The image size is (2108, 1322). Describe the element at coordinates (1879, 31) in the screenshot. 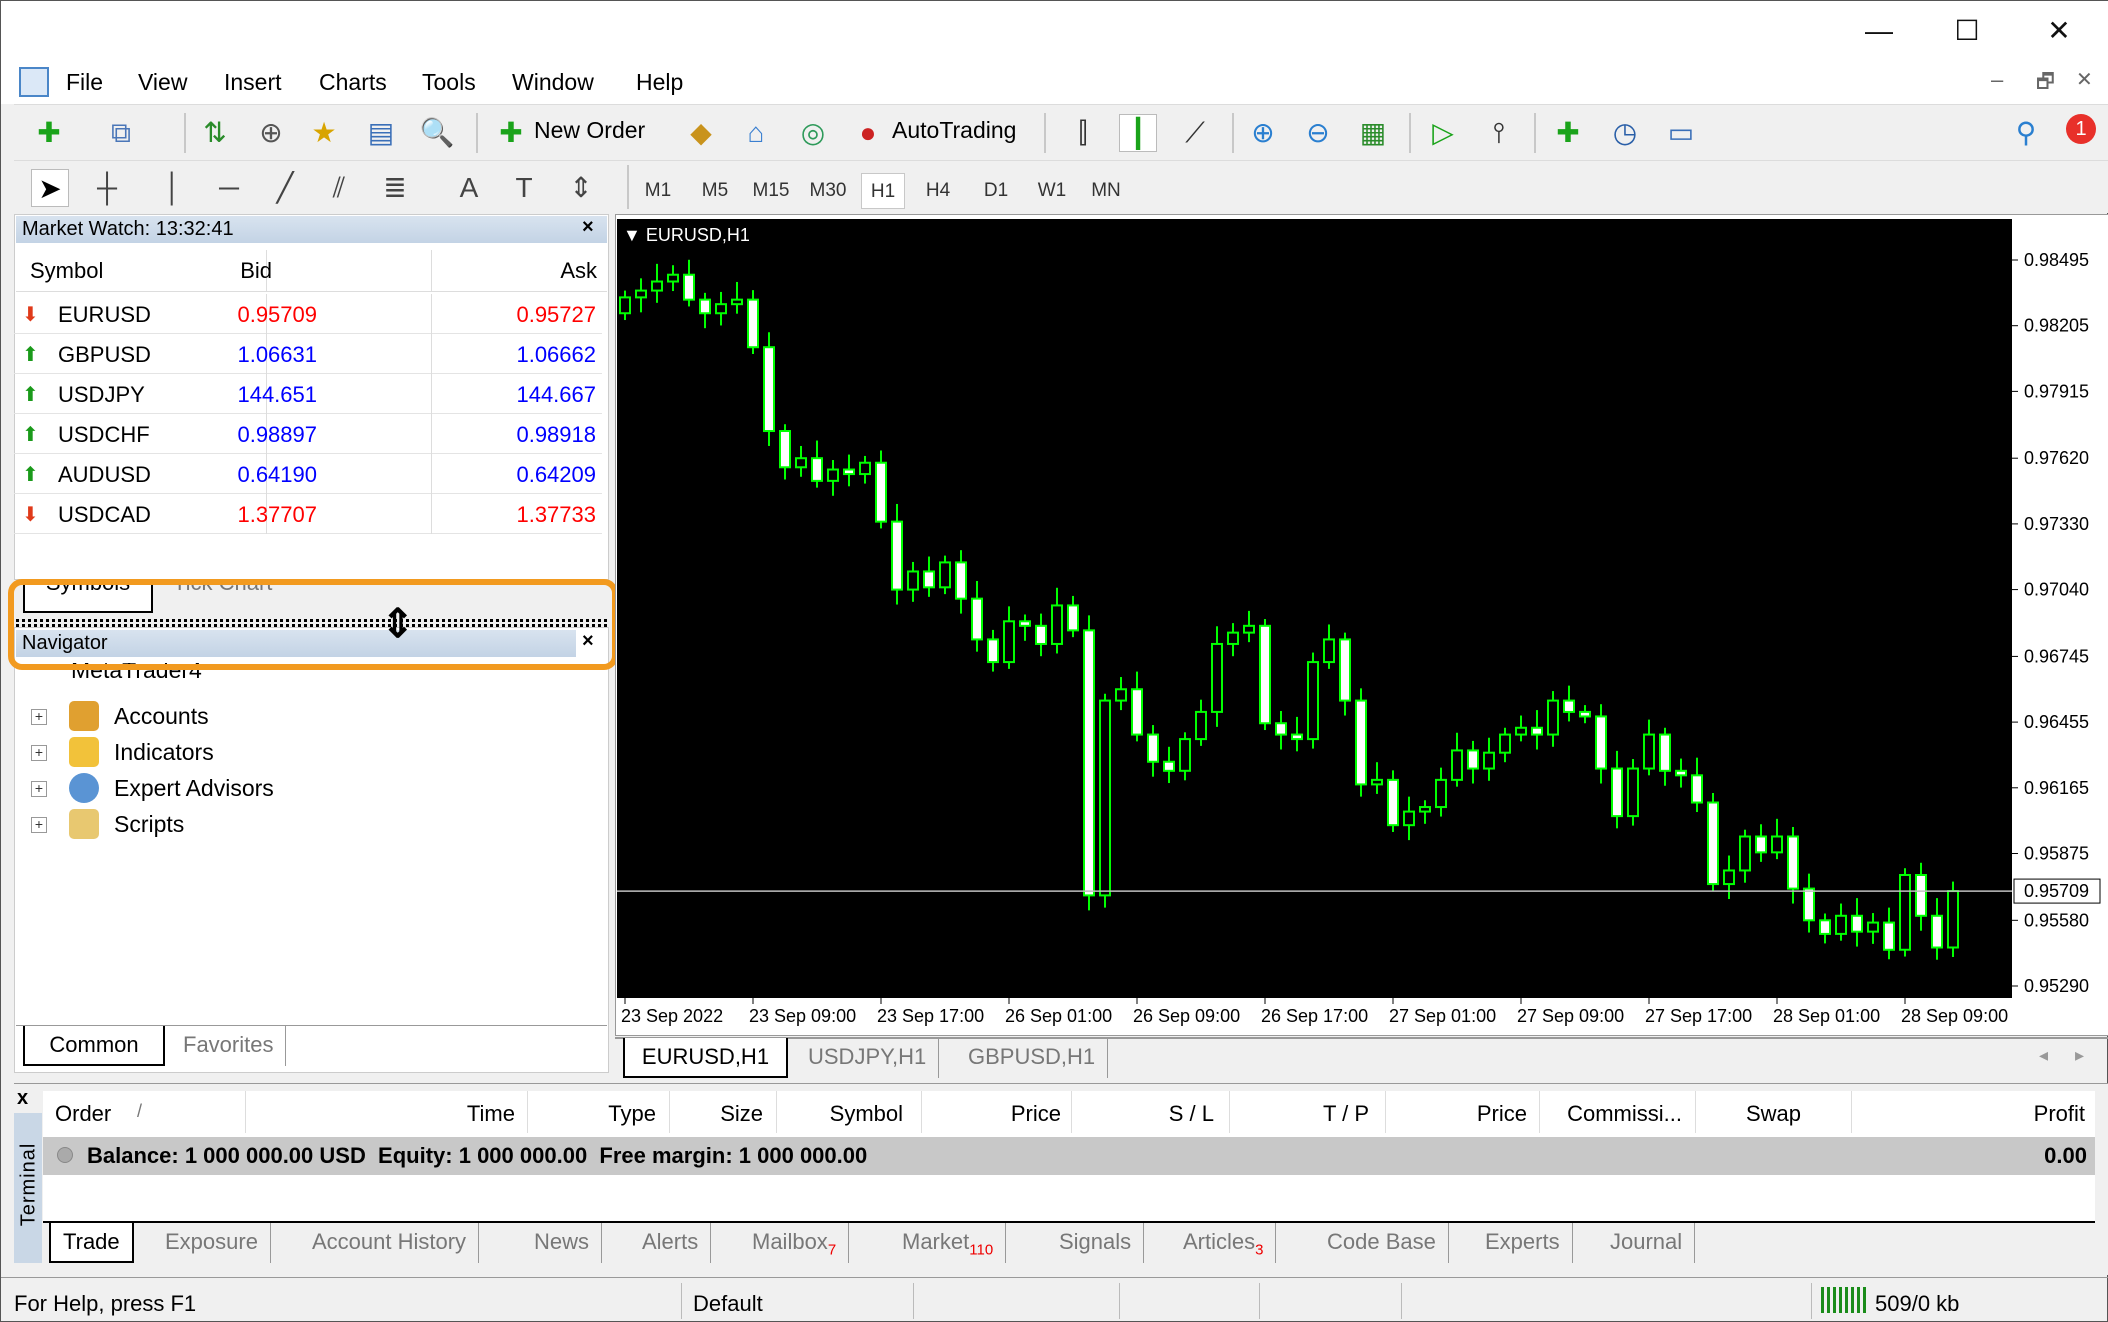

I see `minimize-button: —` at that location.